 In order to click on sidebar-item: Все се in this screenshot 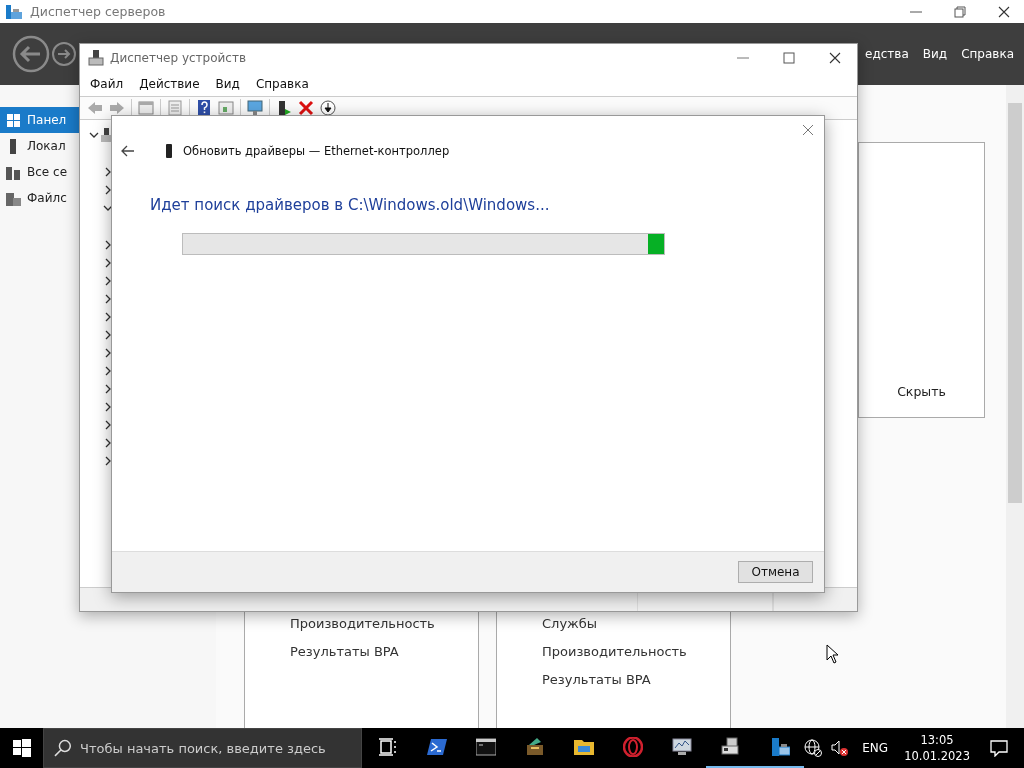, I will do `click(39, 172)`.